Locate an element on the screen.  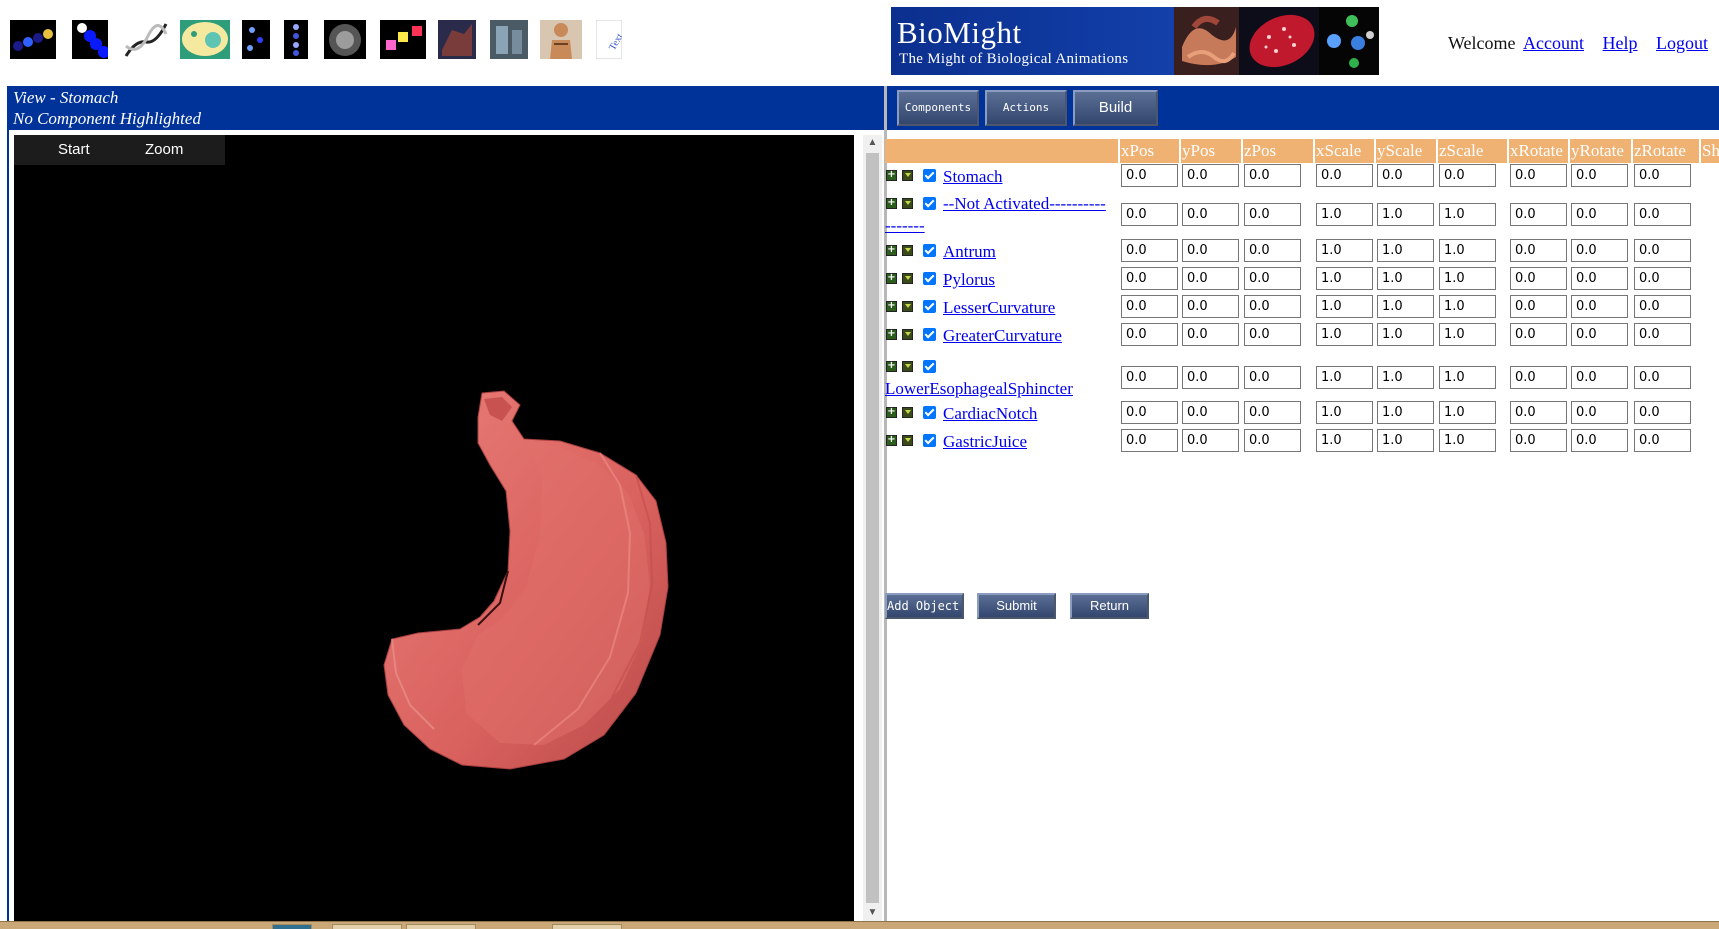
component-link-not-activated-cont: ------- is located at coordinates (905, 226).